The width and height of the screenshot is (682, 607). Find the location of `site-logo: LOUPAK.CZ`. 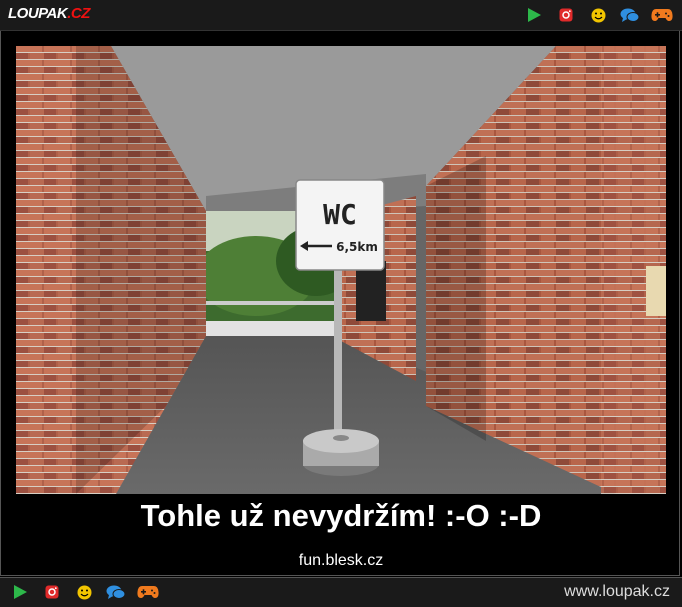

site-logo: LOUPAK.CZ is located at coordinates (49, 13).